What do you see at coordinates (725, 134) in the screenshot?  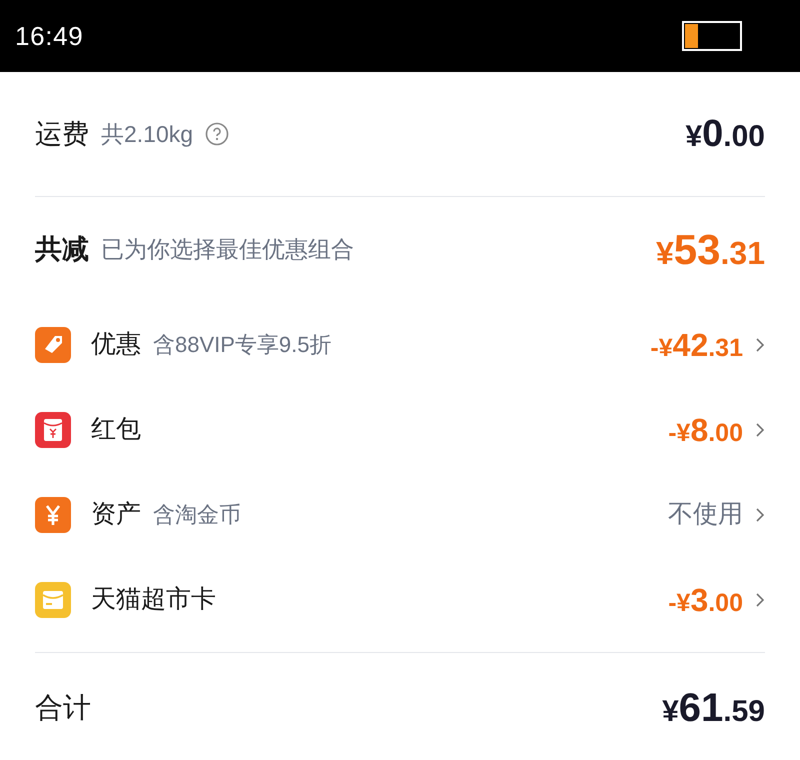 I see `shipping-amount: ¥0.00` at bounding box center [725, 134].